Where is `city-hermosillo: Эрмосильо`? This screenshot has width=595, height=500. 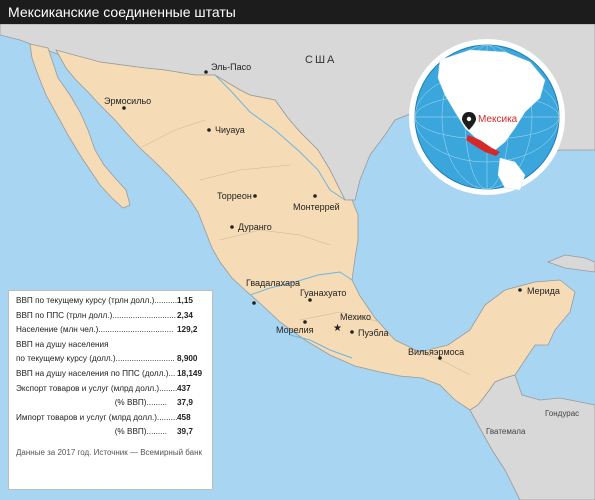
city-hermosillo: Эрмосильо is located at coordinates (127, 101).